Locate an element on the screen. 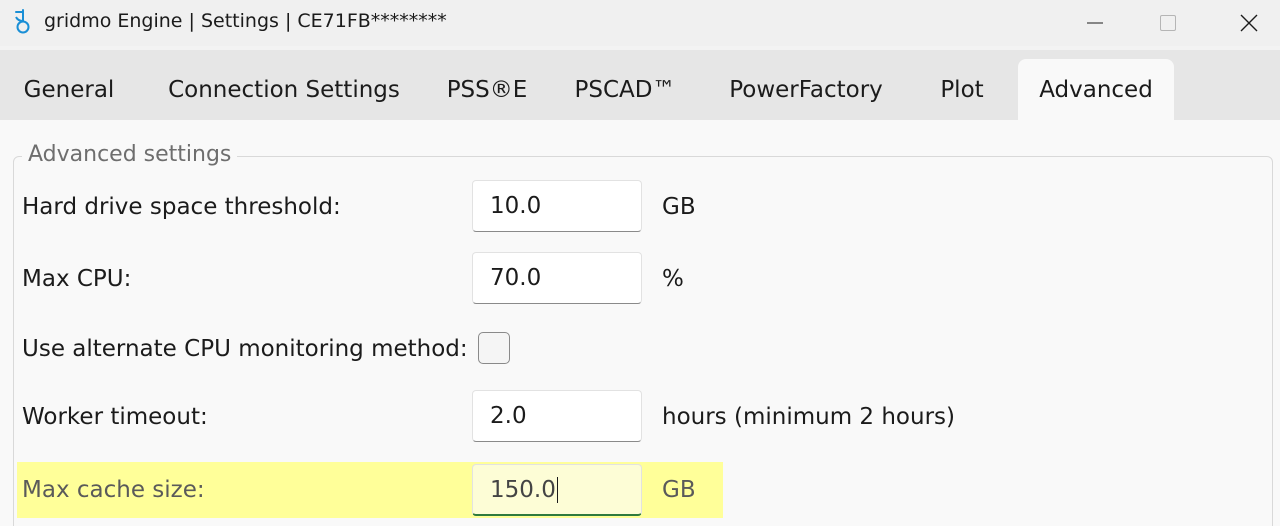  hard-drive-threshold-label: Hard drive space threshold: is located at coordinates (181, 207).